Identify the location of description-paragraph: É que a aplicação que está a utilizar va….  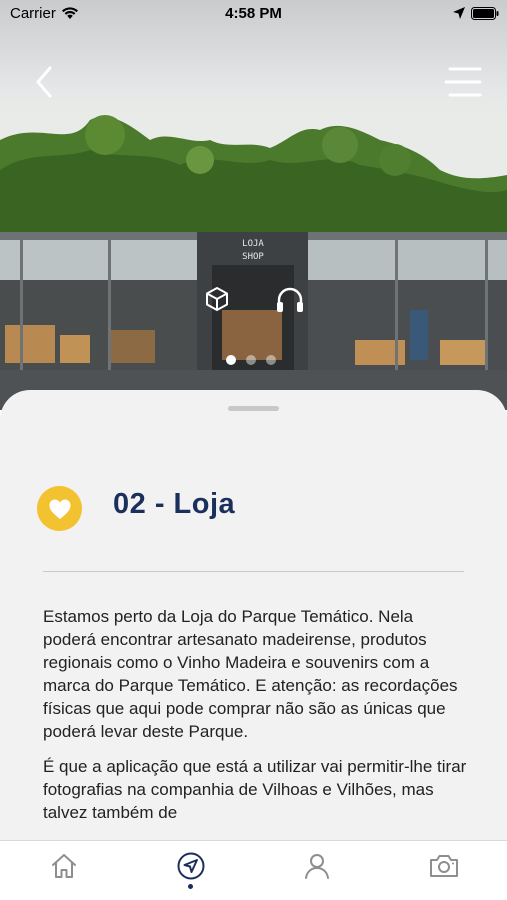
(255, 789).